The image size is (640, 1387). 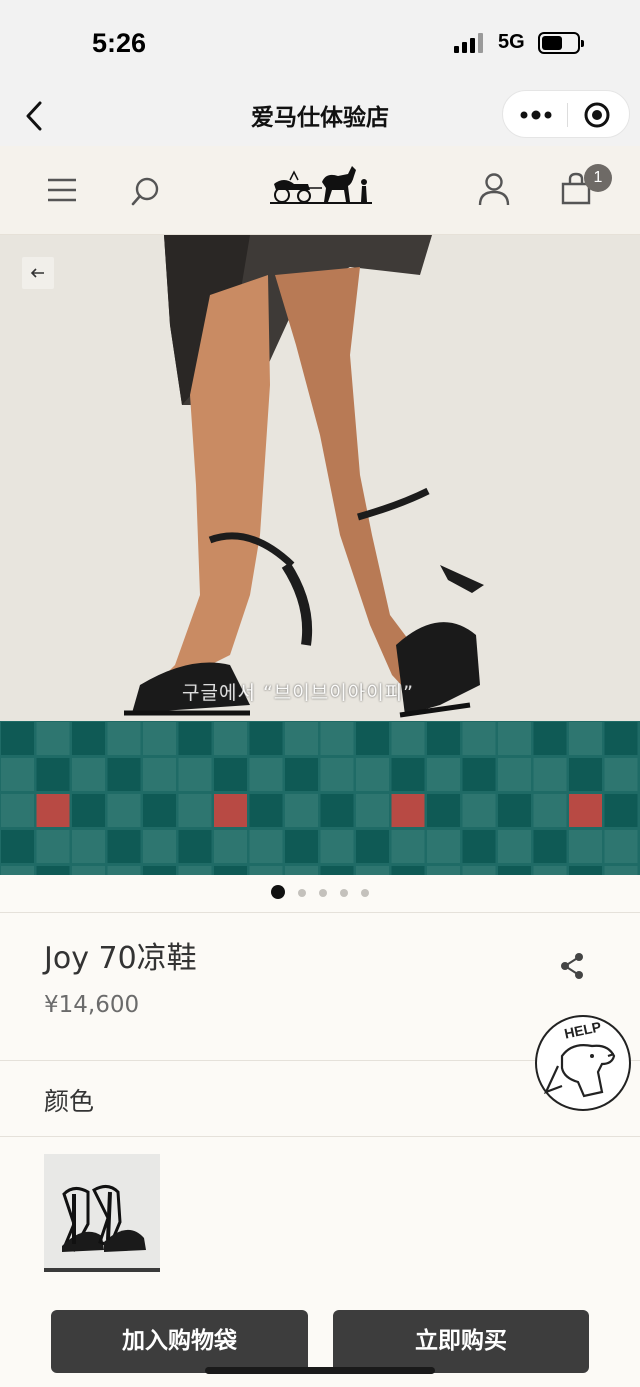 I want to click on hero-back-button, so click(x=38, y=273).